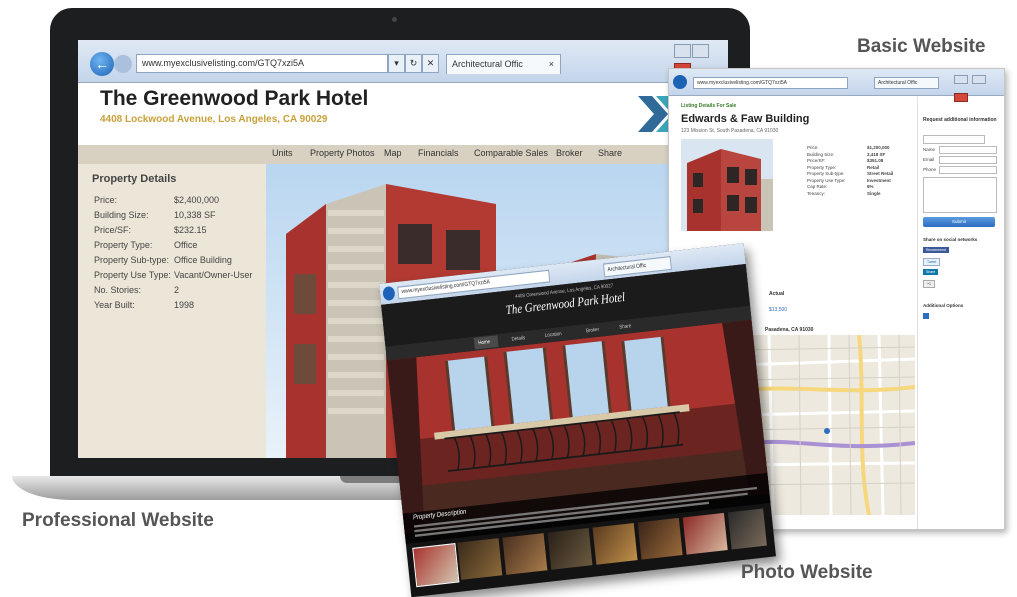 The height and width of the screenshot is (597, 1017). What do you see at coordinates (396, 63) in the screenshot?
I see `dropdown-icon: ▾` at bounding box center [396, 63].